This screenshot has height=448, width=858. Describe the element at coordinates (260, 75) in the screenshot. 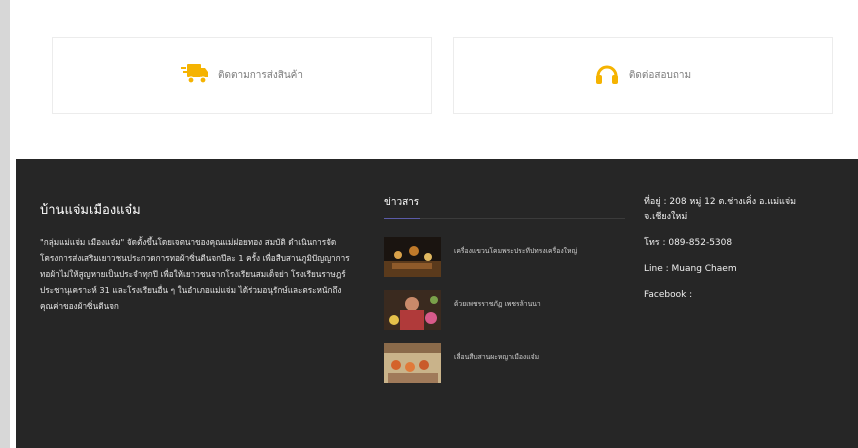

I see `track-shipment-label: ติดตามการส่งสินค้า` at that location.